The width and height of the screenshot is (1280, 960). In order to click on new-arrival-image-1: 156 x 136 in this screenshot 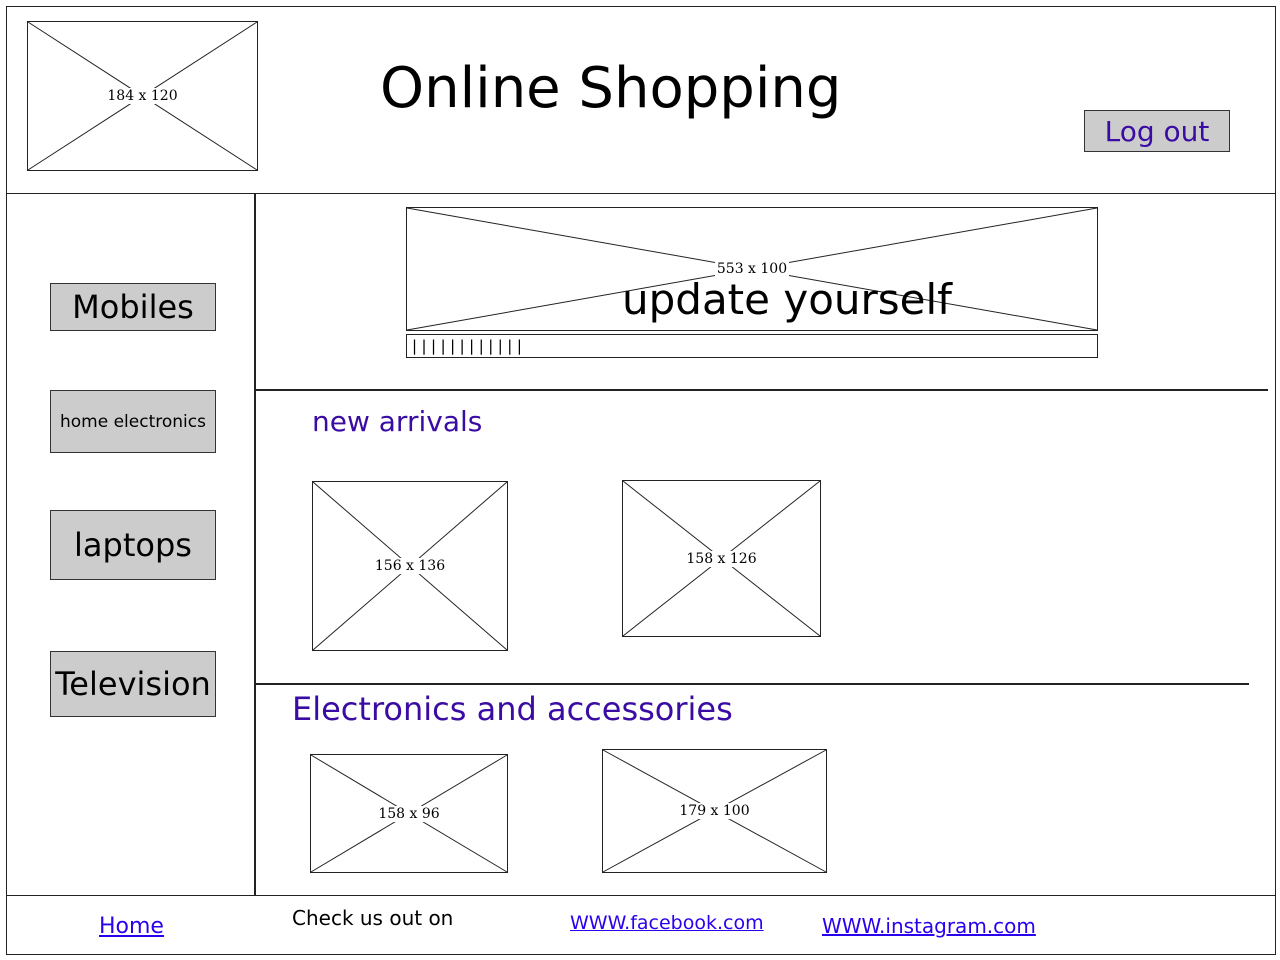, I will do `click(410, 566)`.